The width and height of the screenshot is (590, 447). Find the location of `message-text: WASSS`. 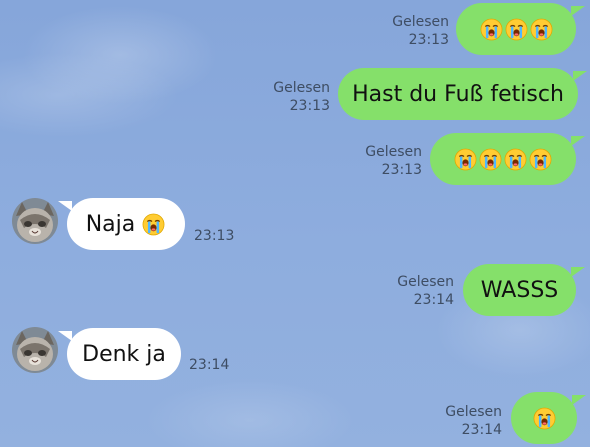

message-text: WASSS is located at coordinates (519, 290).